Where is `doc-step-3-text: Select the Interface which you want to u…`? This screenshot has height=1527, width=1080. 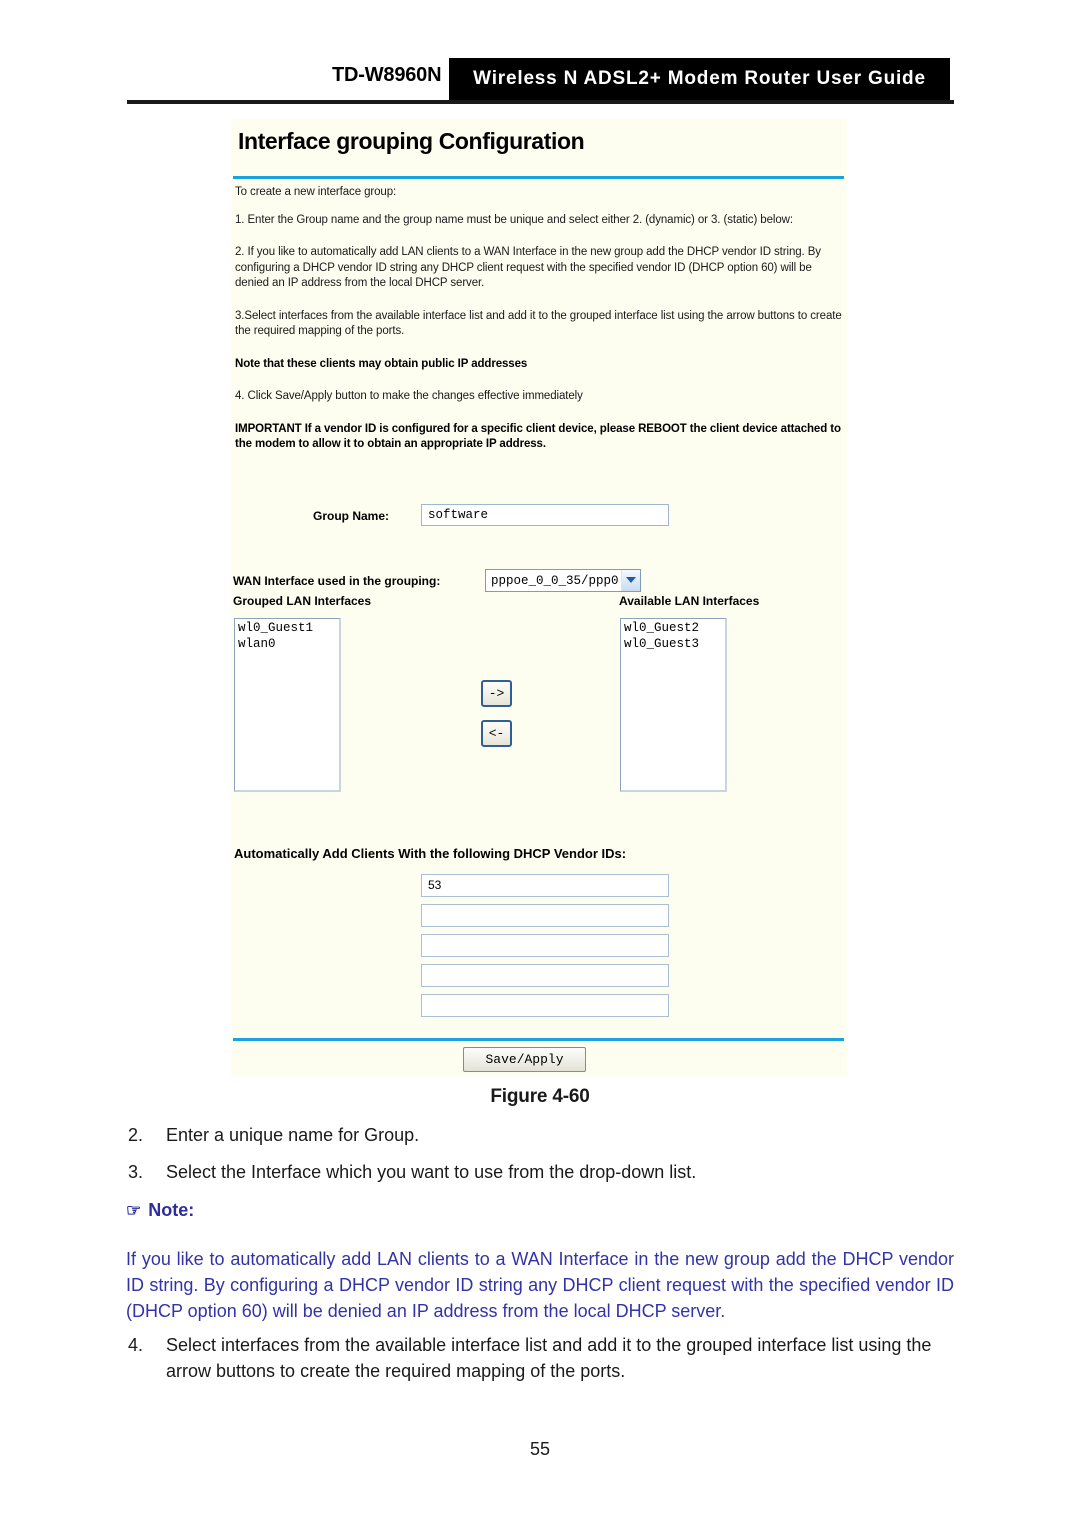 doc-step-3-text: Select the Interface which you want to u… is located at coordinates (431, 1172).